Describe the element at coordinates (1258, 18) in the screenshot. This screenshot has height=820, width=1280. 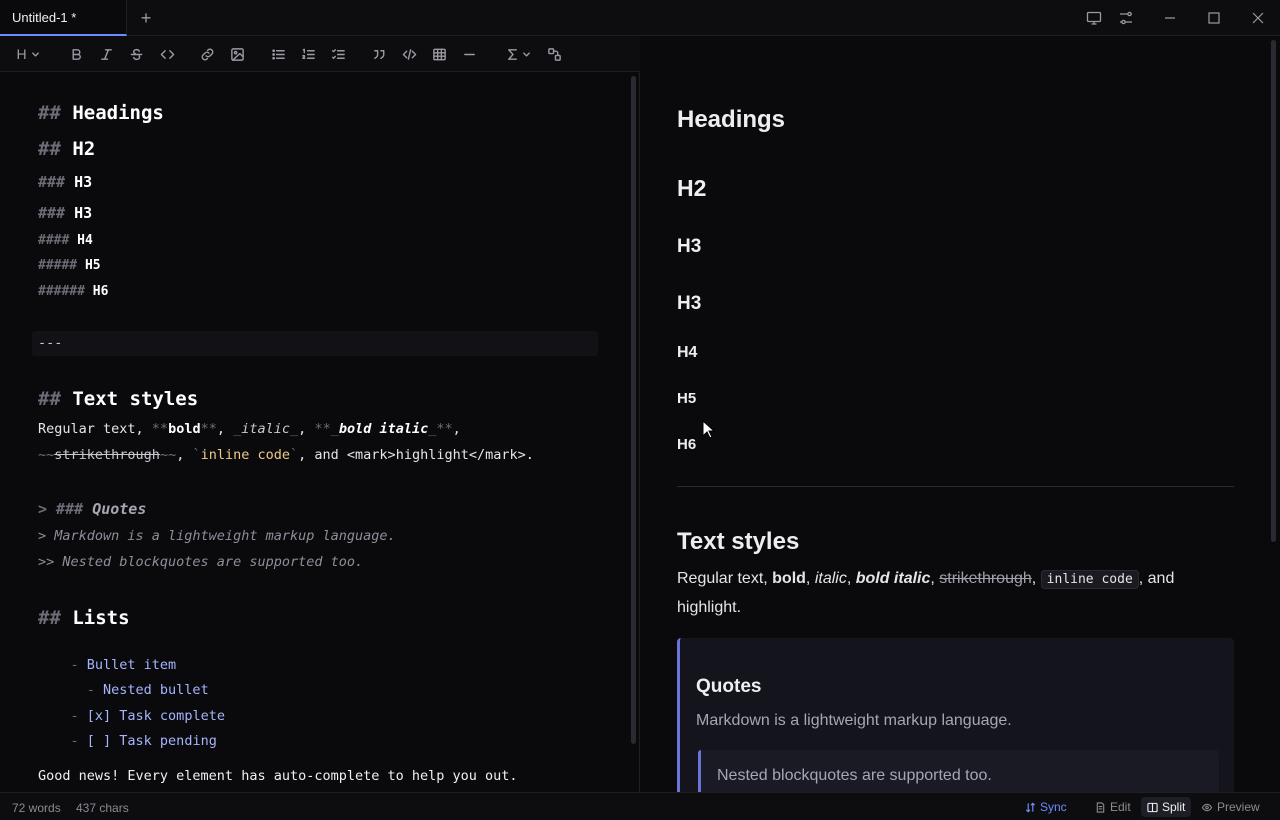
I see `close-icon` at that location.